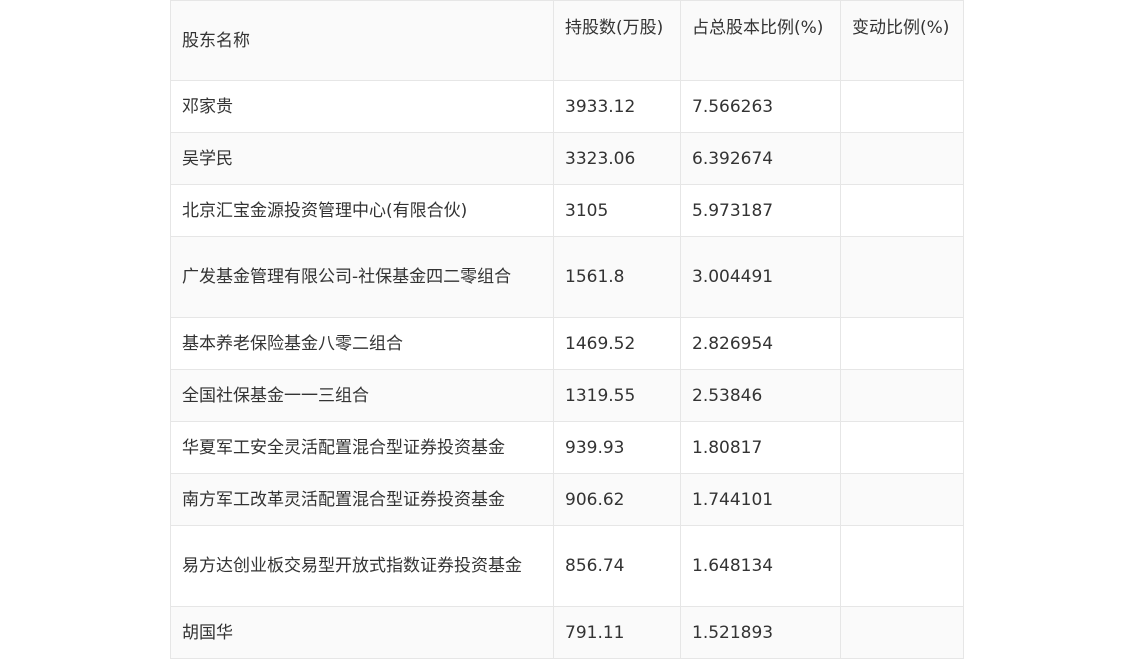 The image size is (1134, 661). Describe the element at coordinates (362, 447) in the screenshot. I see `cell-shareholder-name: 华夏军工安全灵活配置混合型证券投资基金` at that location.